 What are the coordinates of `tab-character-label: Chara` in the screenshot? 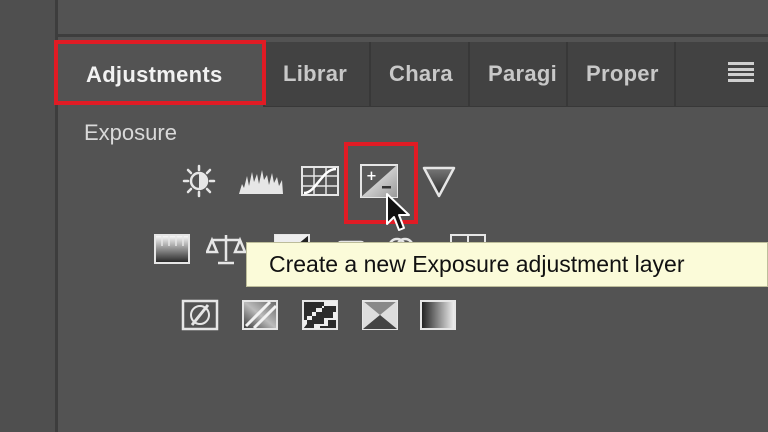 It's located at (421, 73).